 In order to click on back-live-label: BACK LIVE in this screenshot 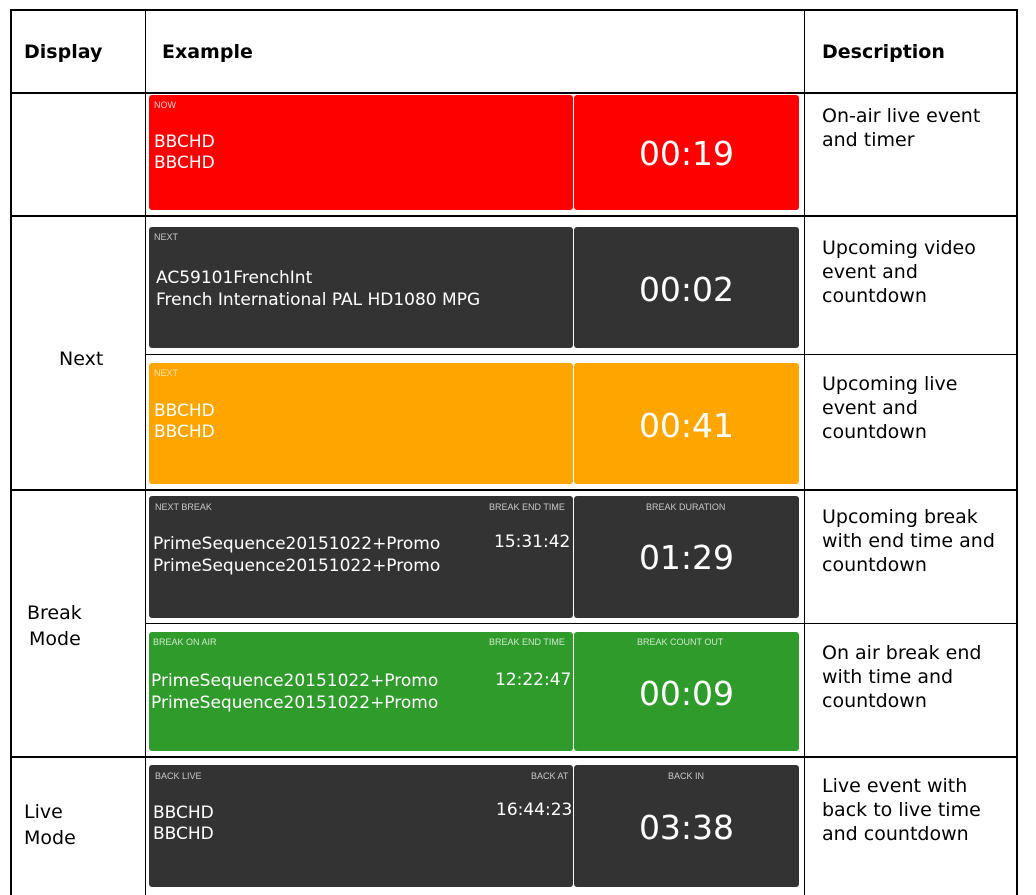, I will do `click(178, 776)`.